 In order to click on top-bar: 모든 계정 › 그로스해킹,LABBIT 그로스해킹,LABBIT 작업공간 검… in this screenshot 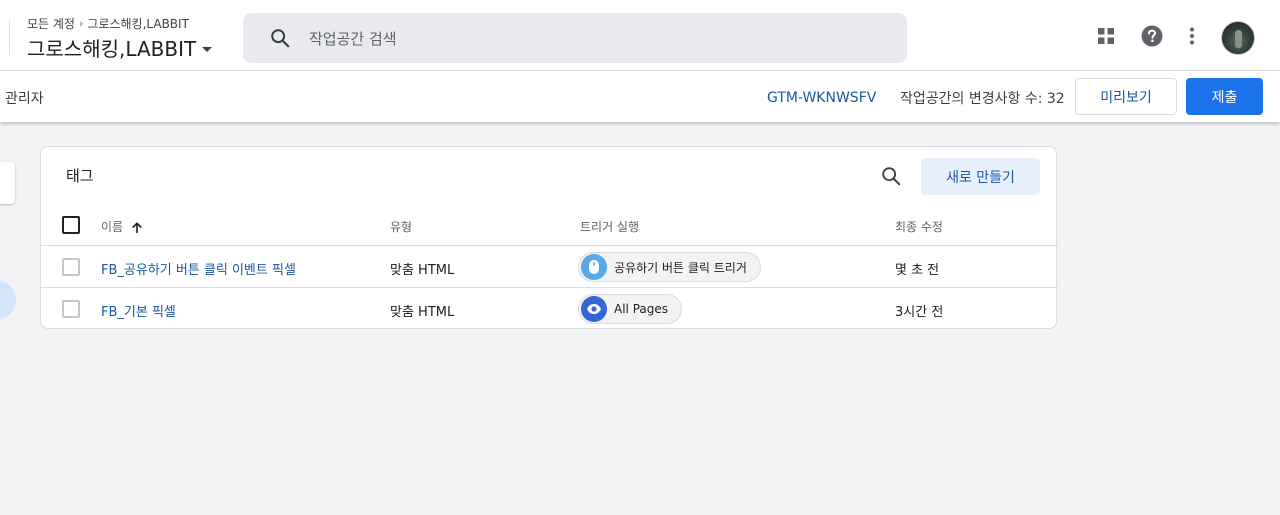, I will do `click(640, 35)`.